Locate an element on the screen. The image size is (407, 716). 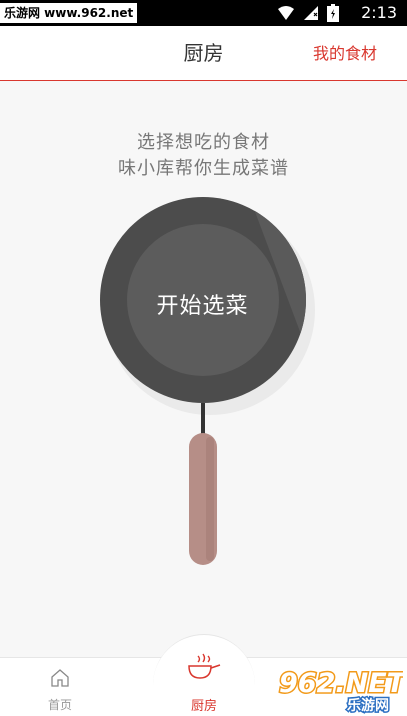
status-icons is located at coordinates (308, 13).